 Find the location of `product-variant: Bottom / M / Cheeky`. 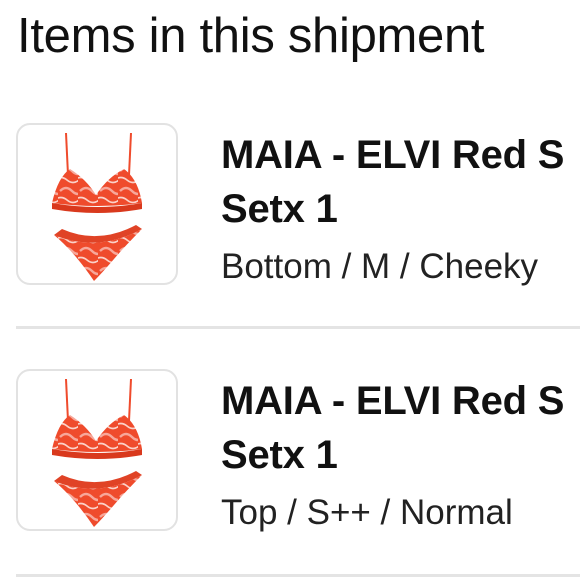

product-variant: Bottom / M / Cheeky is located at coordinates (380, 266).